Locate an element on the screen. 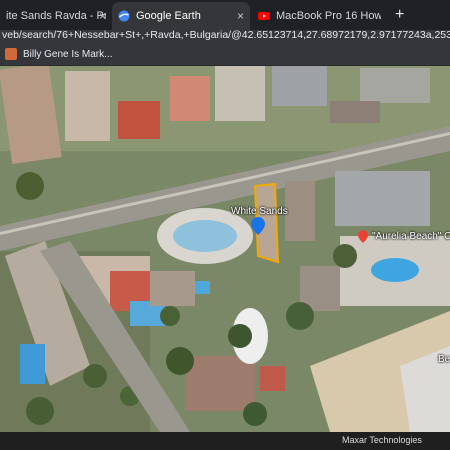 This screenshot has width=450, height=450. red-location-pin-icon is located at coordinates (363, 236).